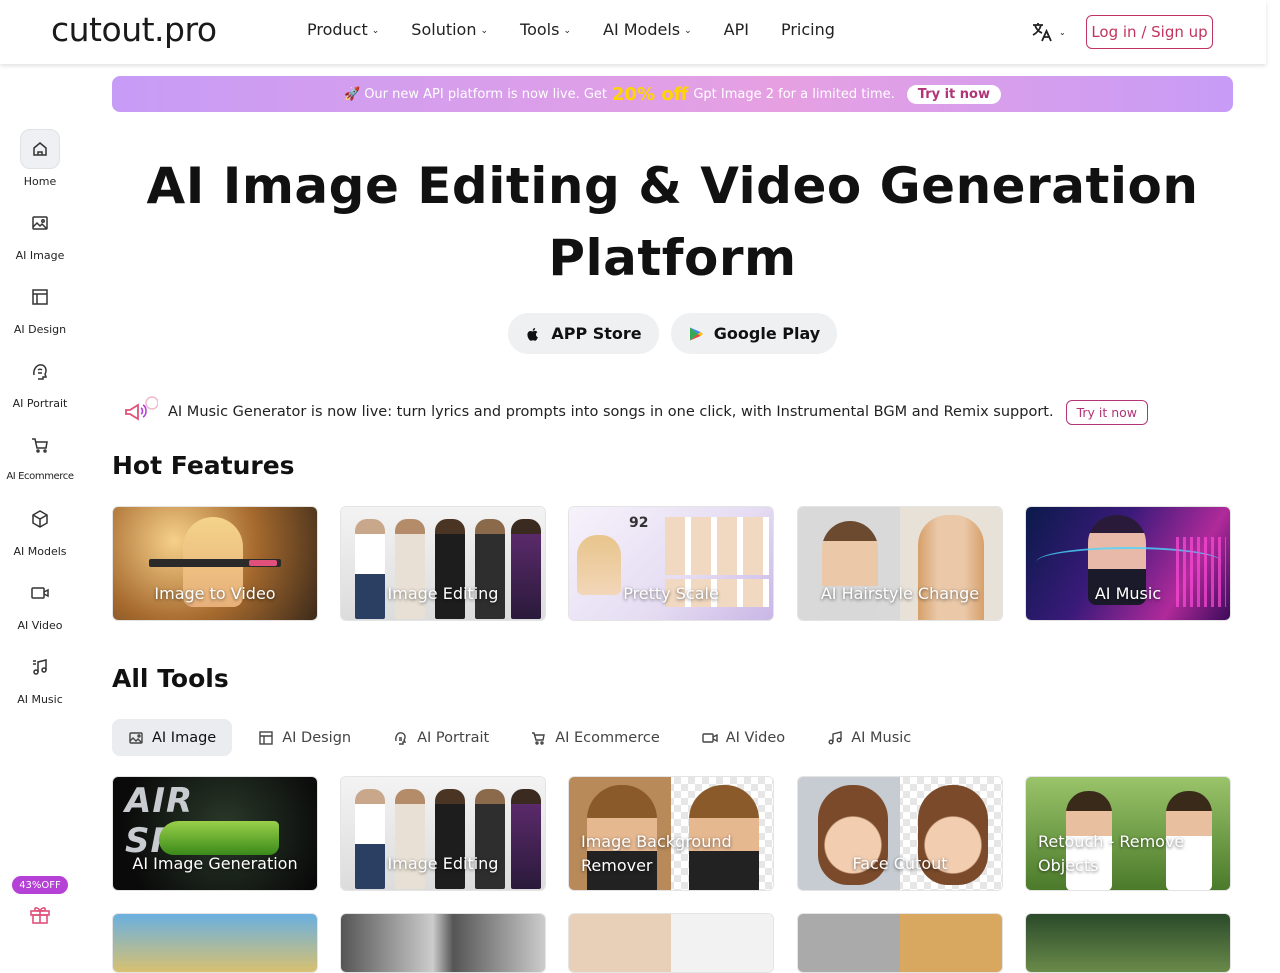 The image size is (1280, 973). I want to click on tab-label: AI Music, so click(881, 737).